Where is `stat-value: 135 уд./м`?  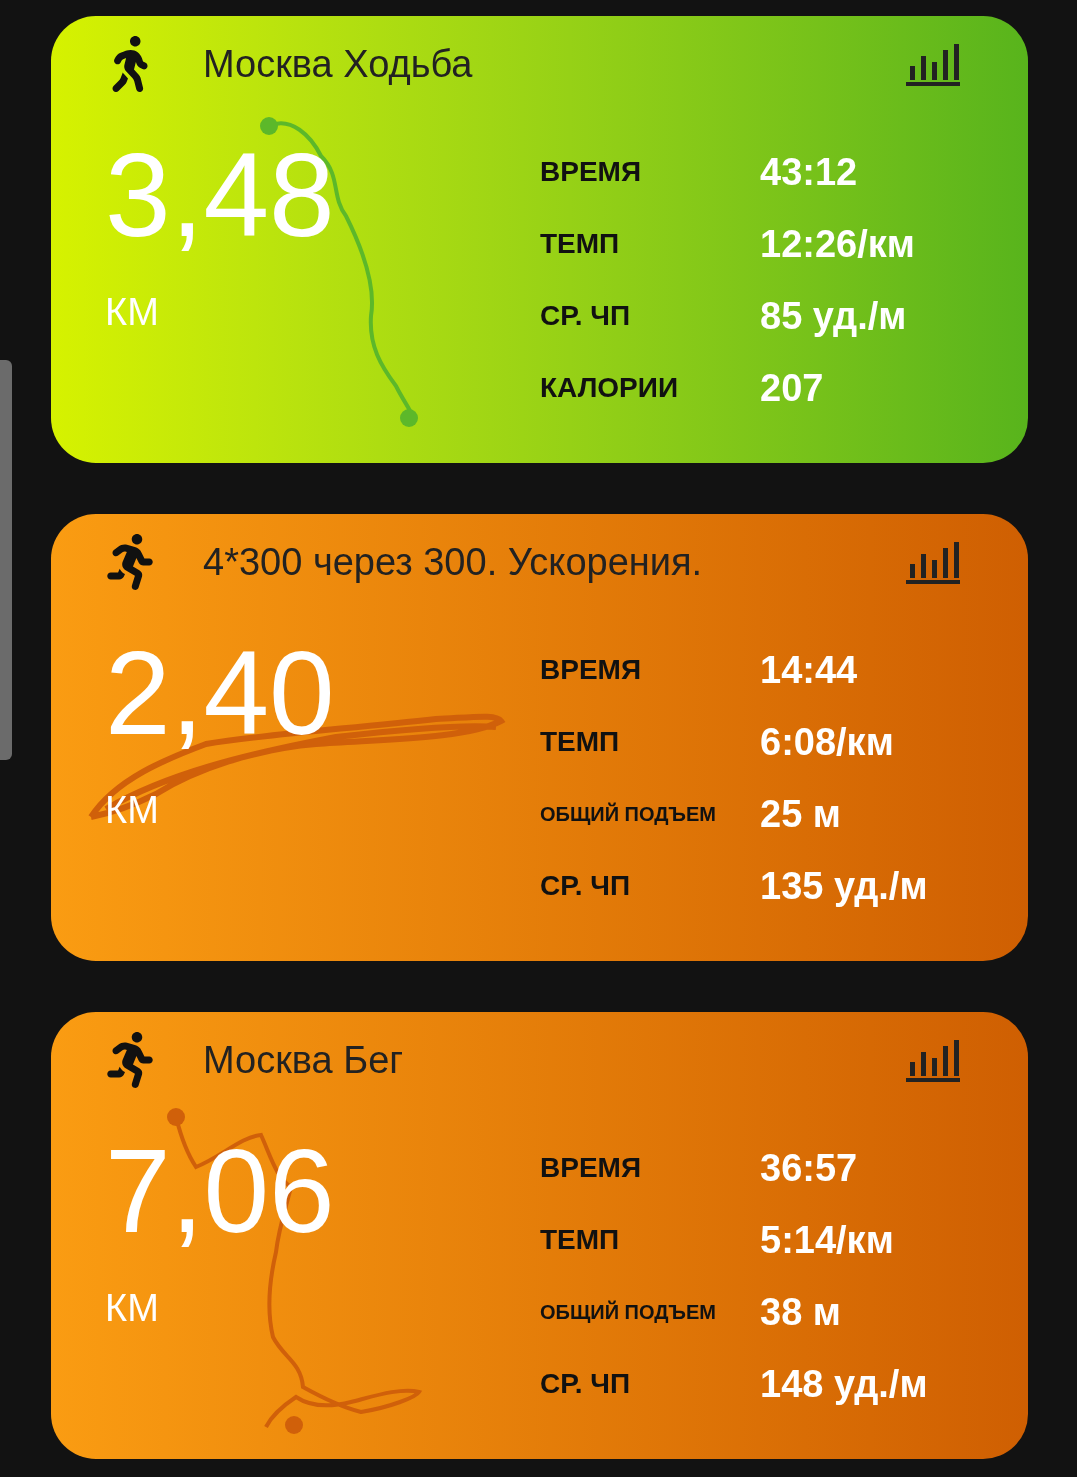
stat-value: 135 уд./м is located at coordinates (844, 886).